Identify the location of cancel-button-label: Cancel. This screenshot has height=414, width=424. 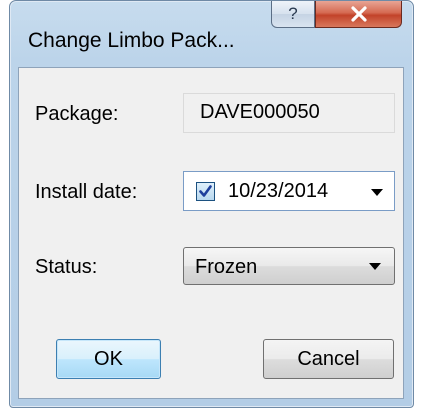
(328, 358).